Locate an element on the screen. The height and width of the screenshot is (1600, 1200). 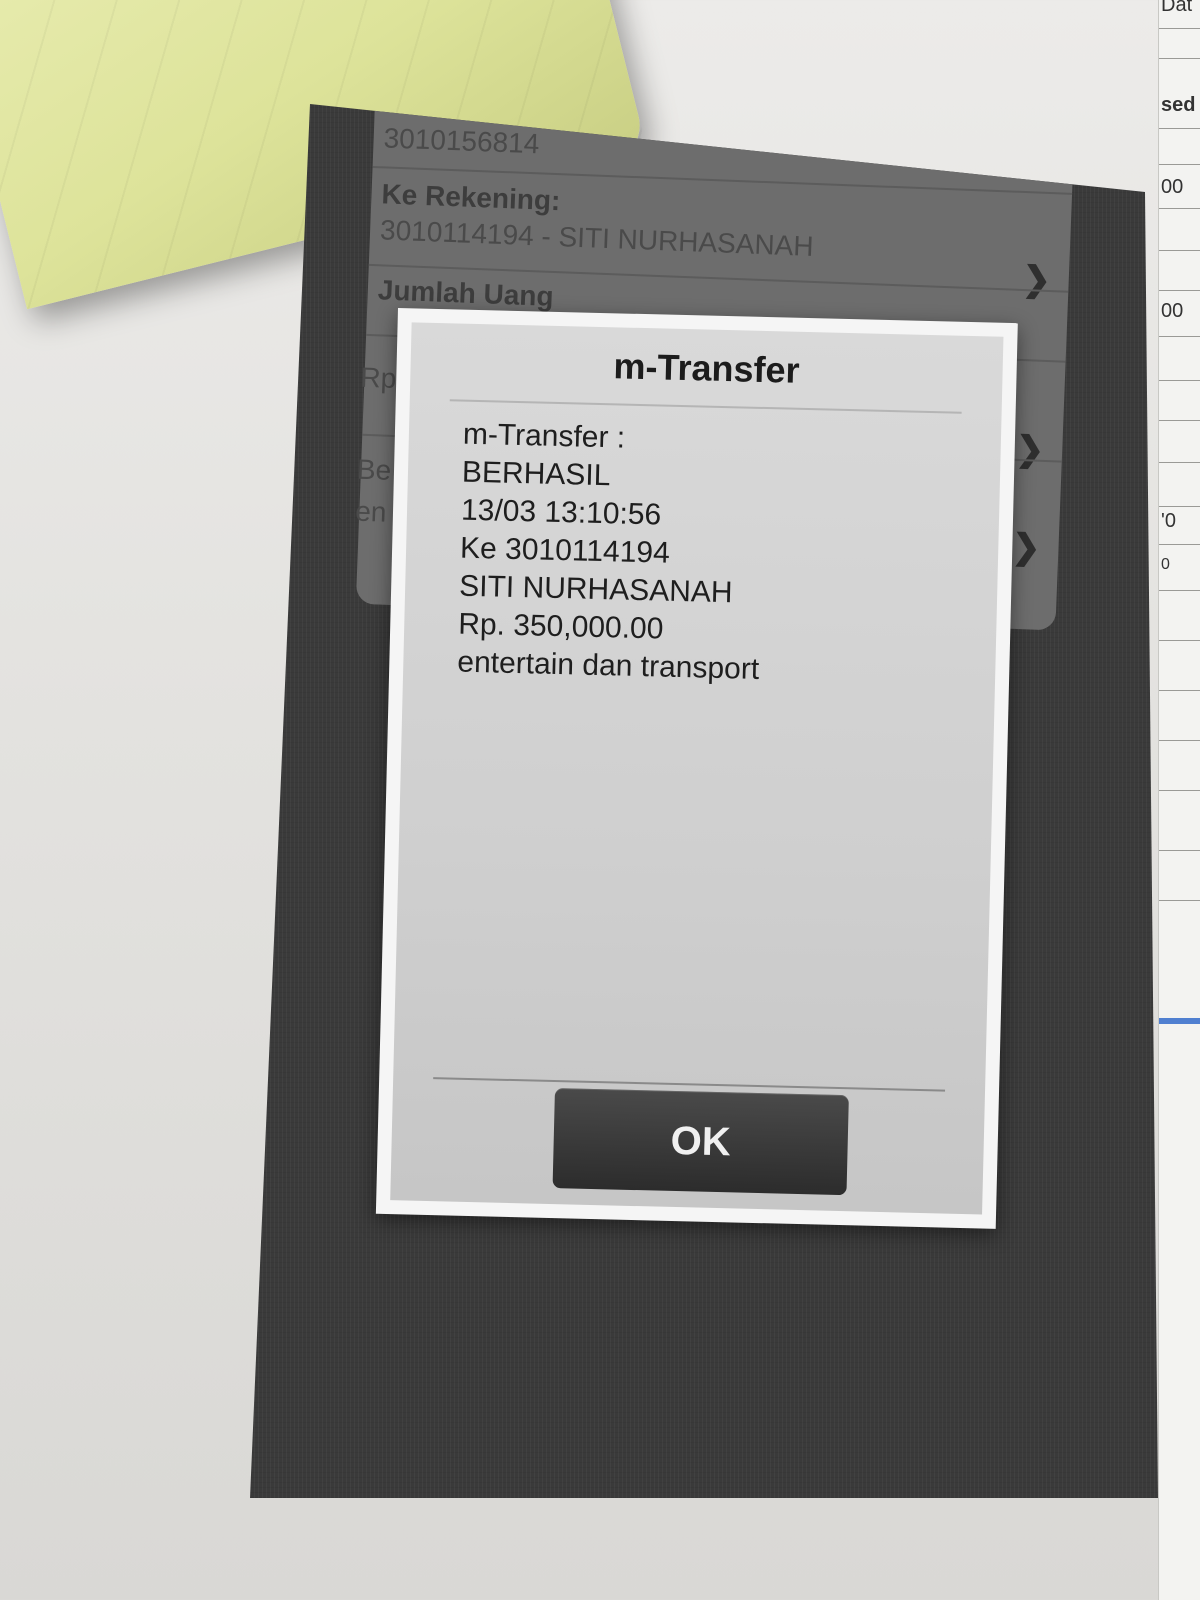
description-label-partial: Be is located at coordinates (374, 469).